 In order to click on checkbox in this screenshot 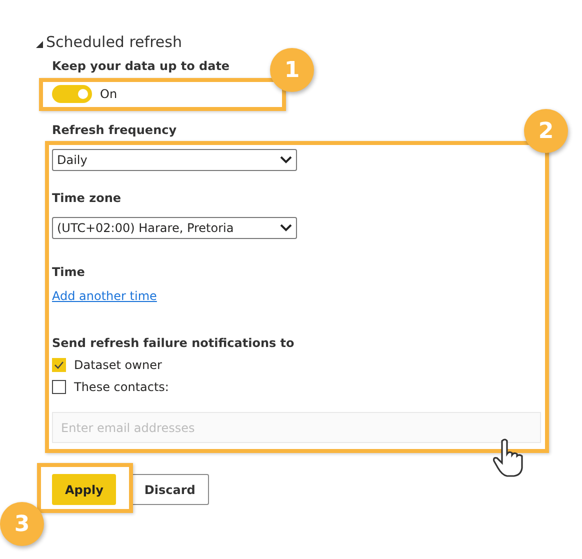, I will do `click(59, 387)`.